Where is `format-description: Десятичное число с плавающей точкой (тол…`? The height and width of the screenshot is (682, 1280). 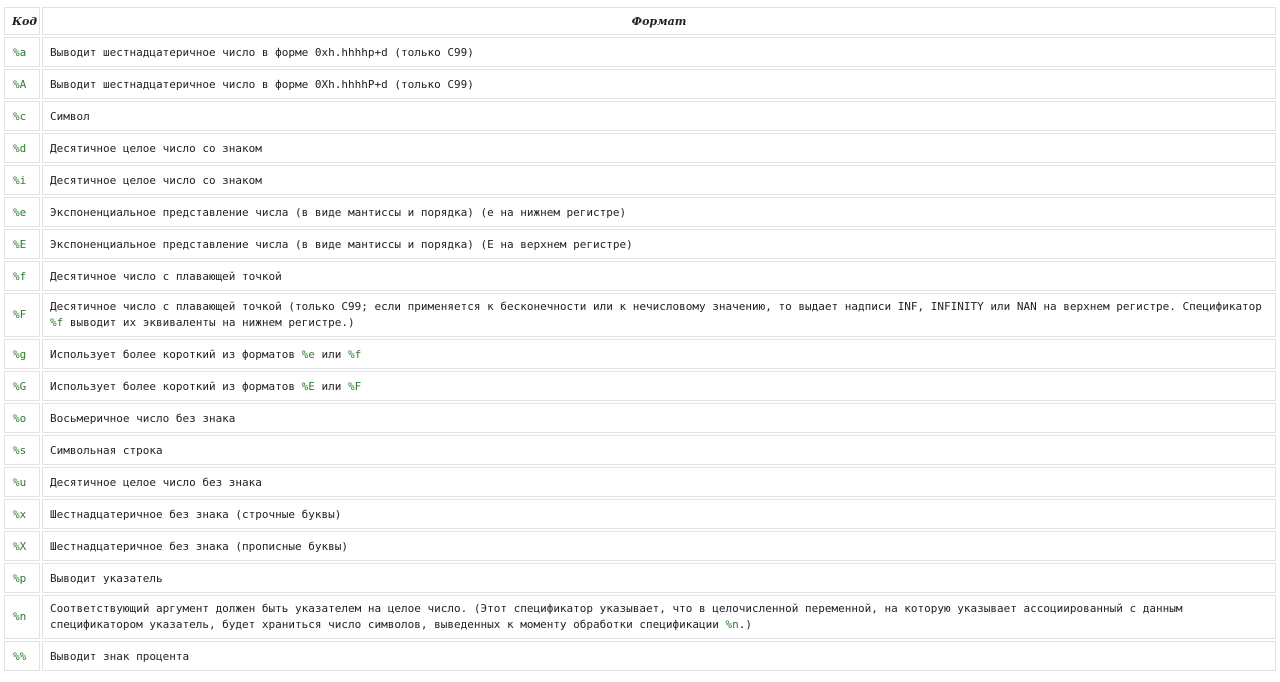 format-description: Десятичное число с плавающей точкой (тол… is located at coordinates (659, 315).